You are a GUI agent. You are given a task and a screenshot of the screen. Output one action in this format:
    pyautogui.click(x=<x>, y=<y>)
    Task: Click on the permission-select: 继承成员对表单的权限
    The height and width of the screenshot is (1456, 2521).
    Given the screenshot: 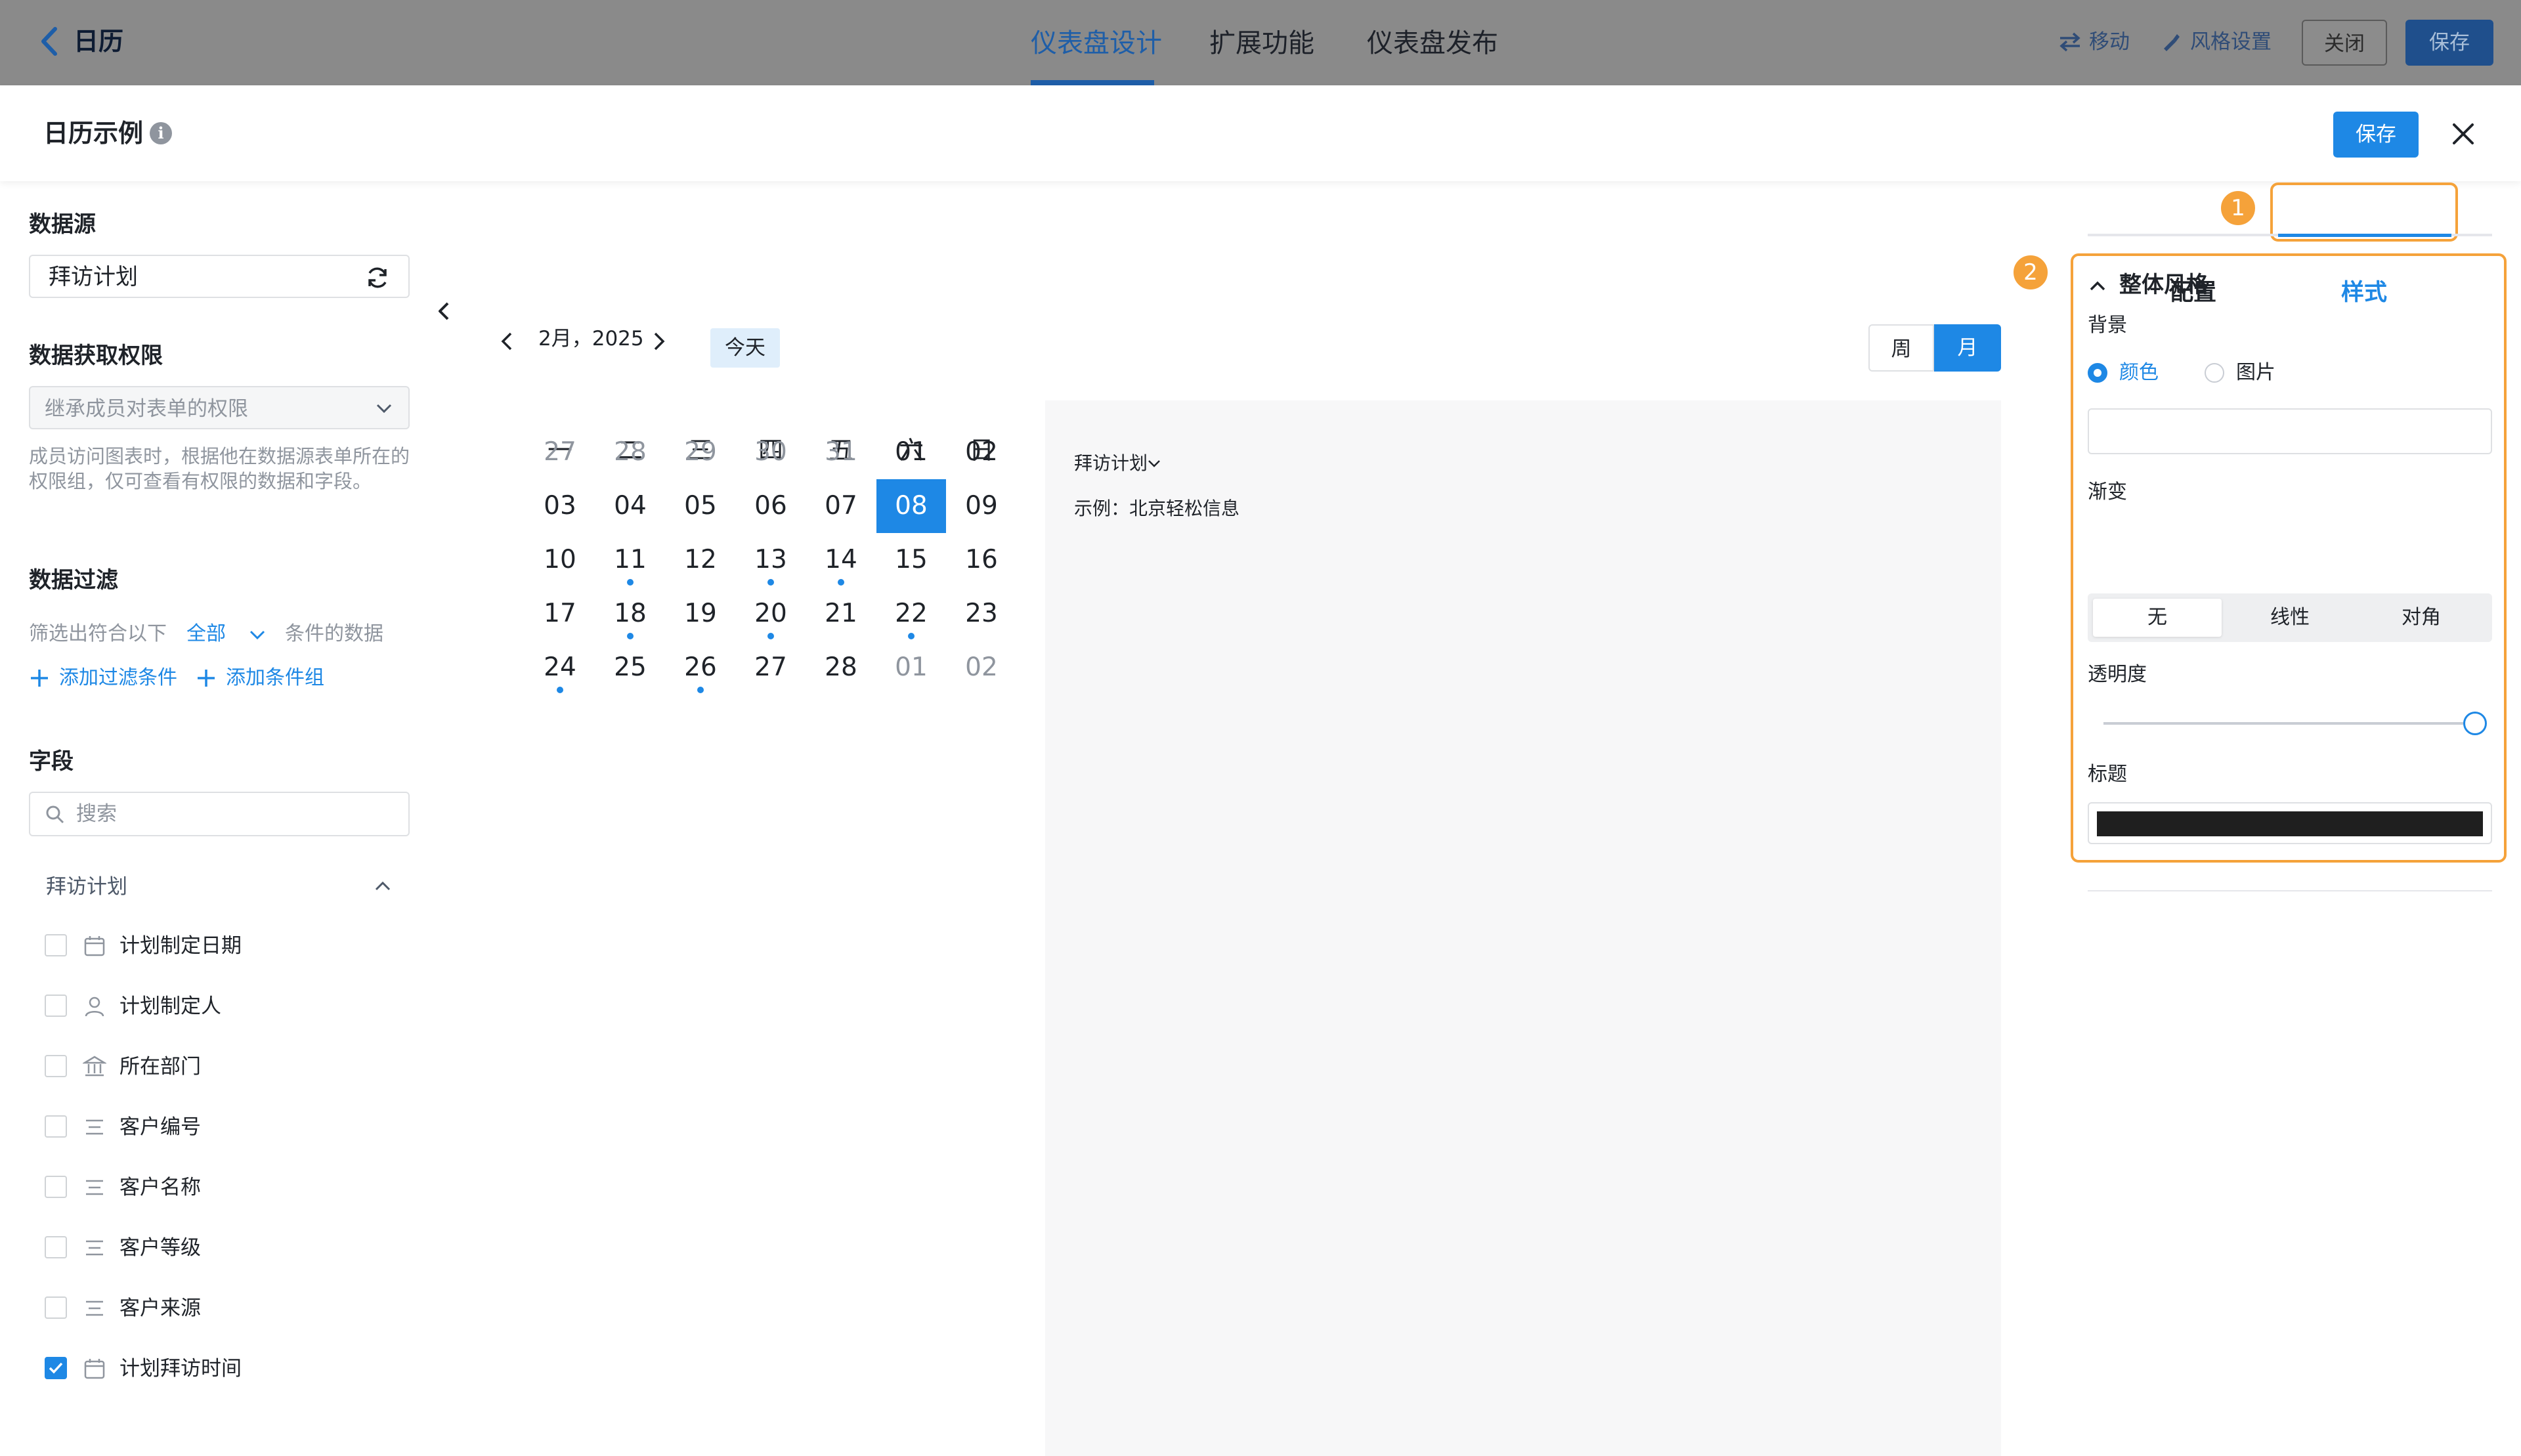 What is the action you would take?
    pyautogui.click(x=219, y=407)
    